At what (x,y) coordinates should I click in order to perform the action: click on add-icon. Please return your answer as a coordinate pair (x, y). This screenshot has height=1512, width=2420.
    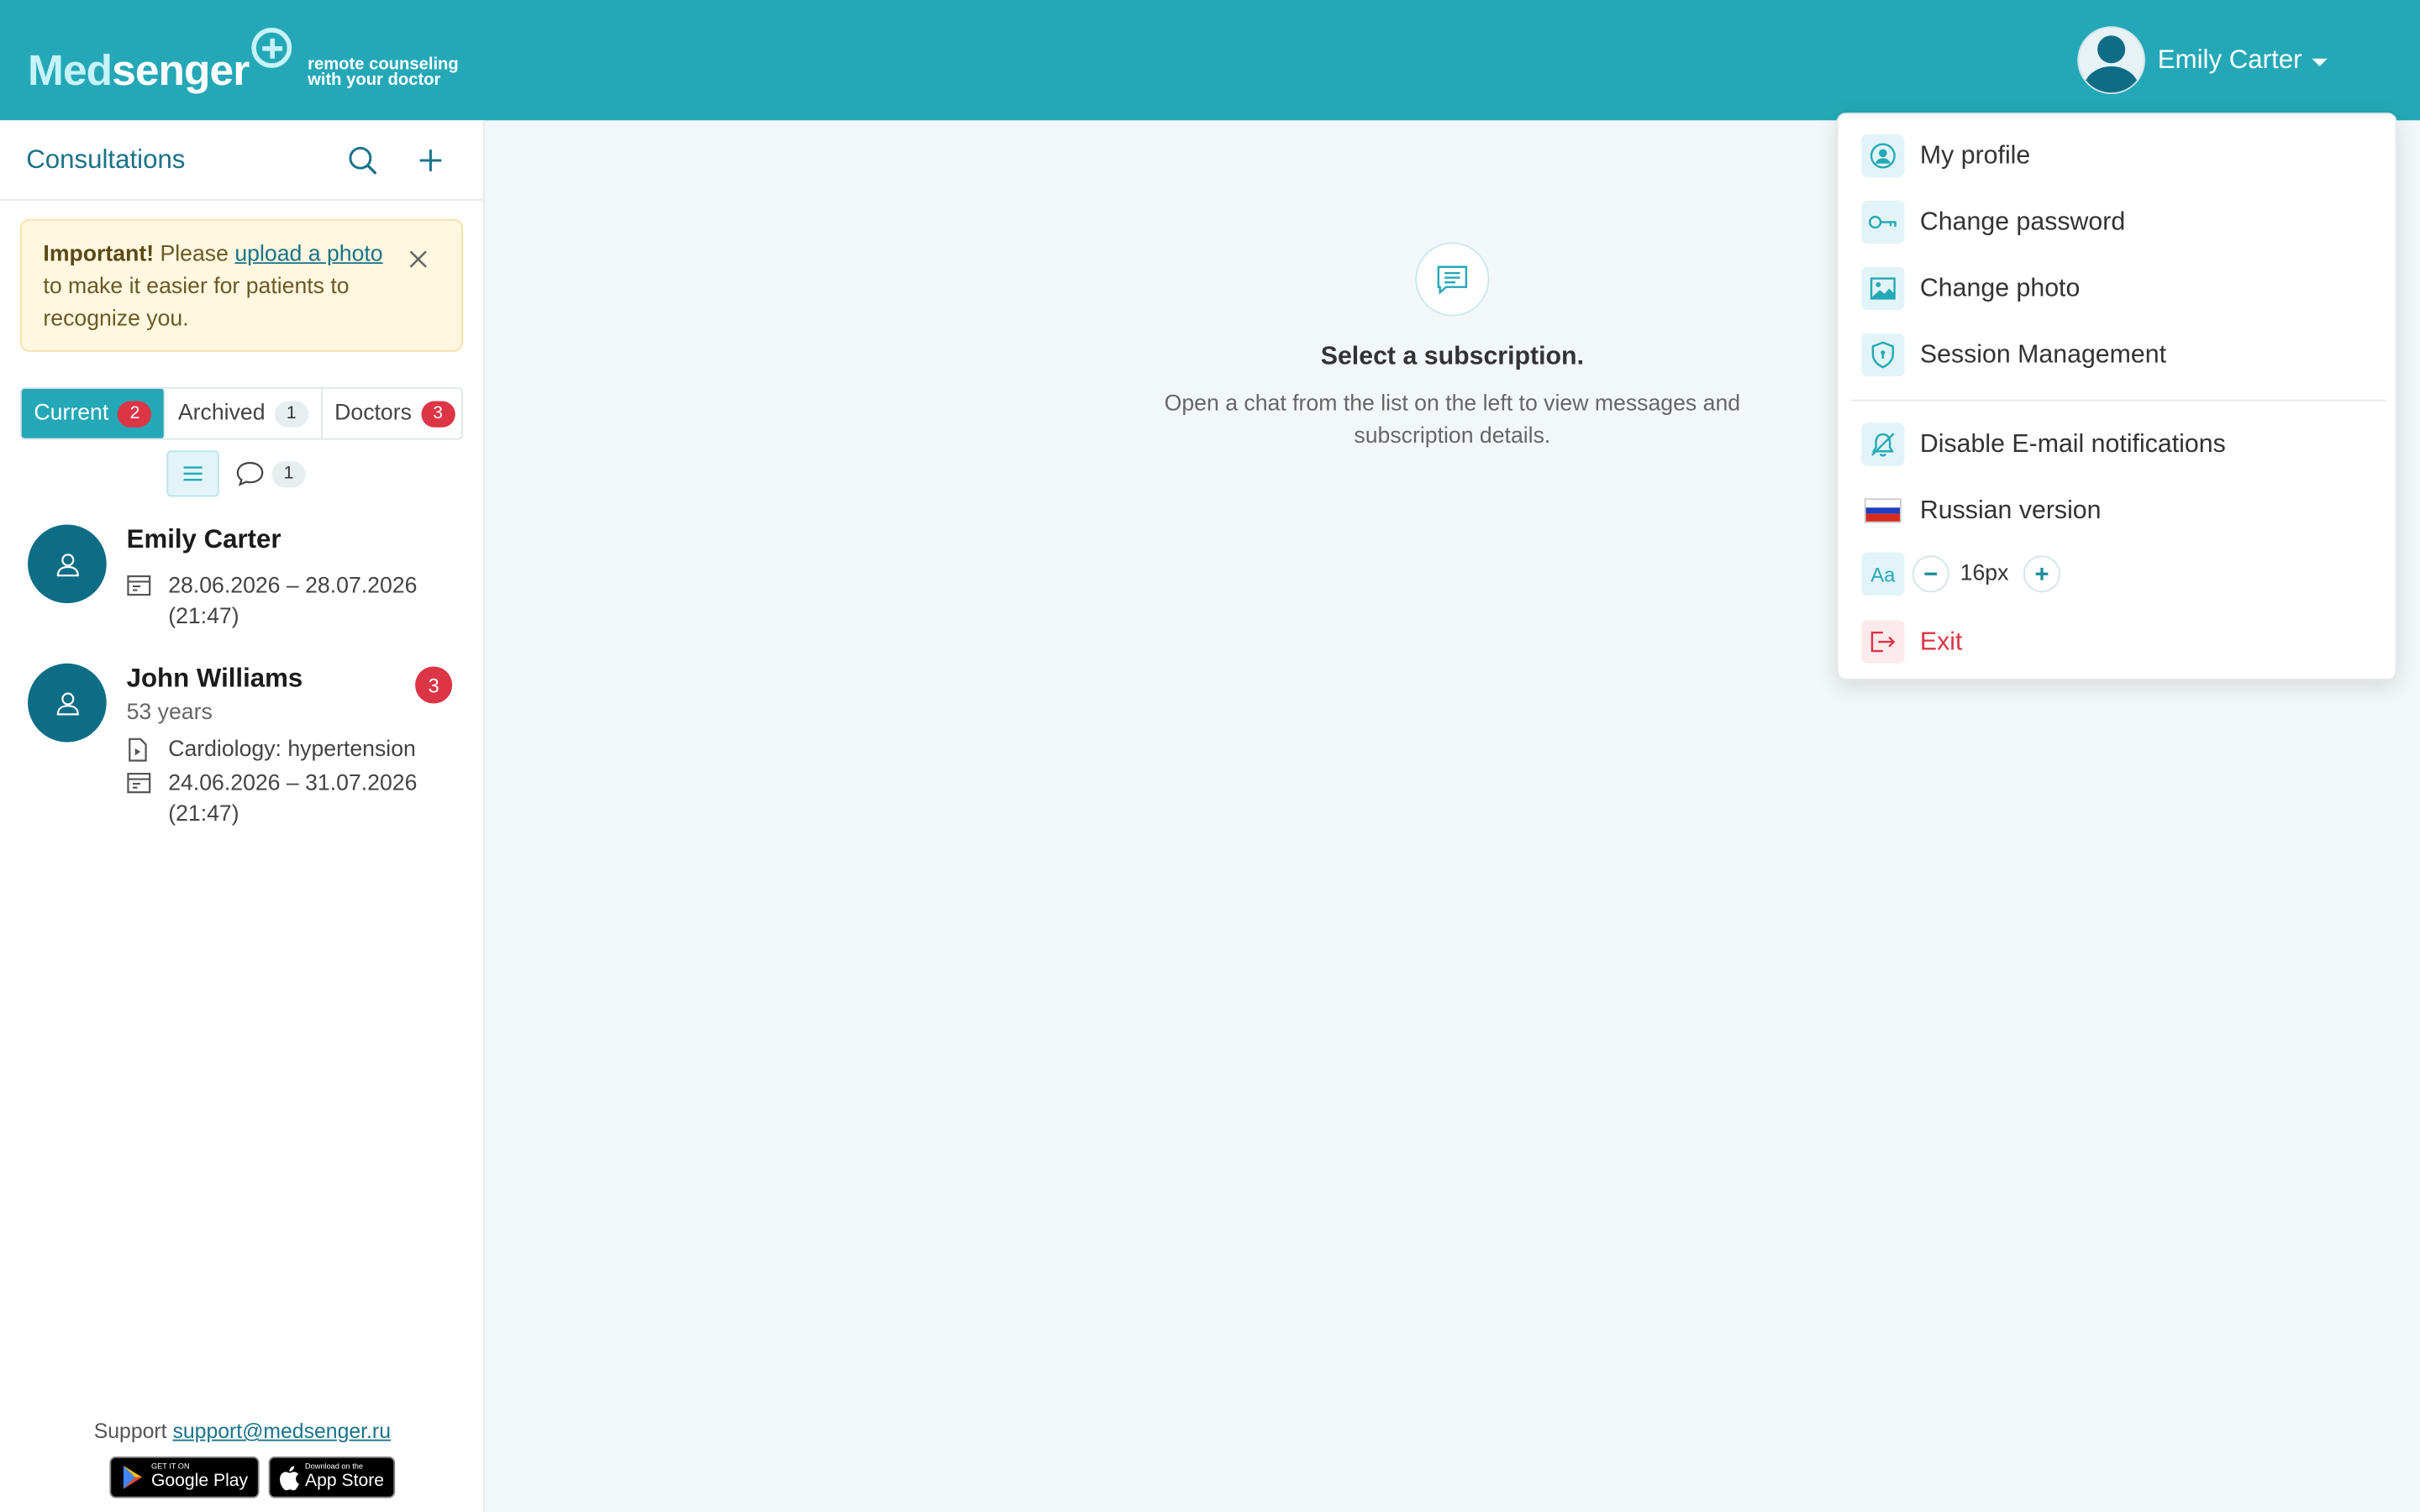
    Looking at the image, I should click on (430, 160).